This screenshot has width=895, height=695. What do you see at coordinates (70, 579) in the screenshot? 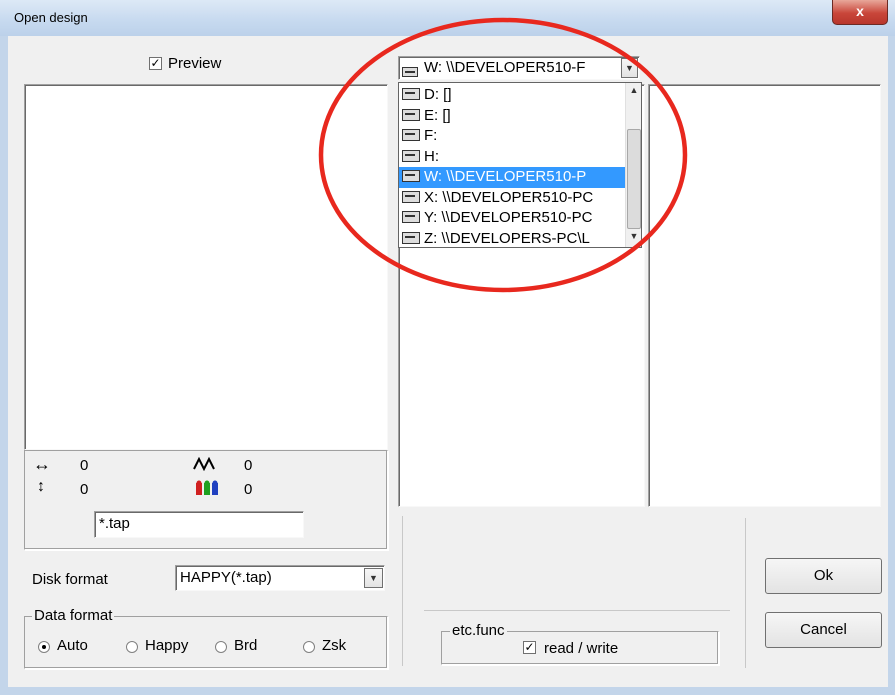
I see `disk-format-label: Disk format` at bounding box center [70, 579].